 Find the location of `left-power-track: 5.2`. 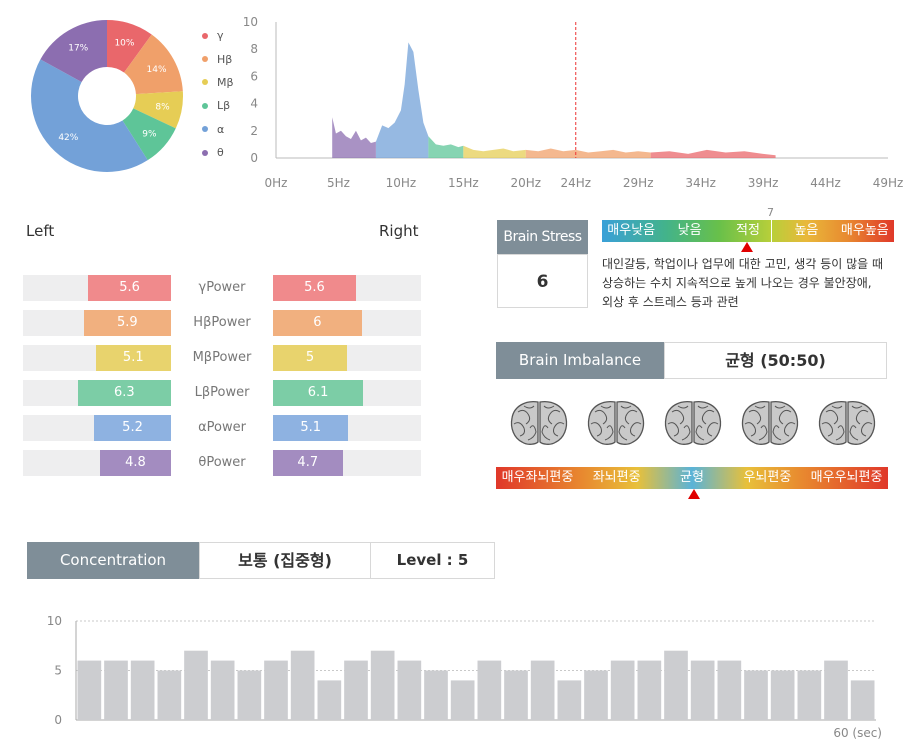

left-power-track: 5.2 is located at coordinates (97, 428).